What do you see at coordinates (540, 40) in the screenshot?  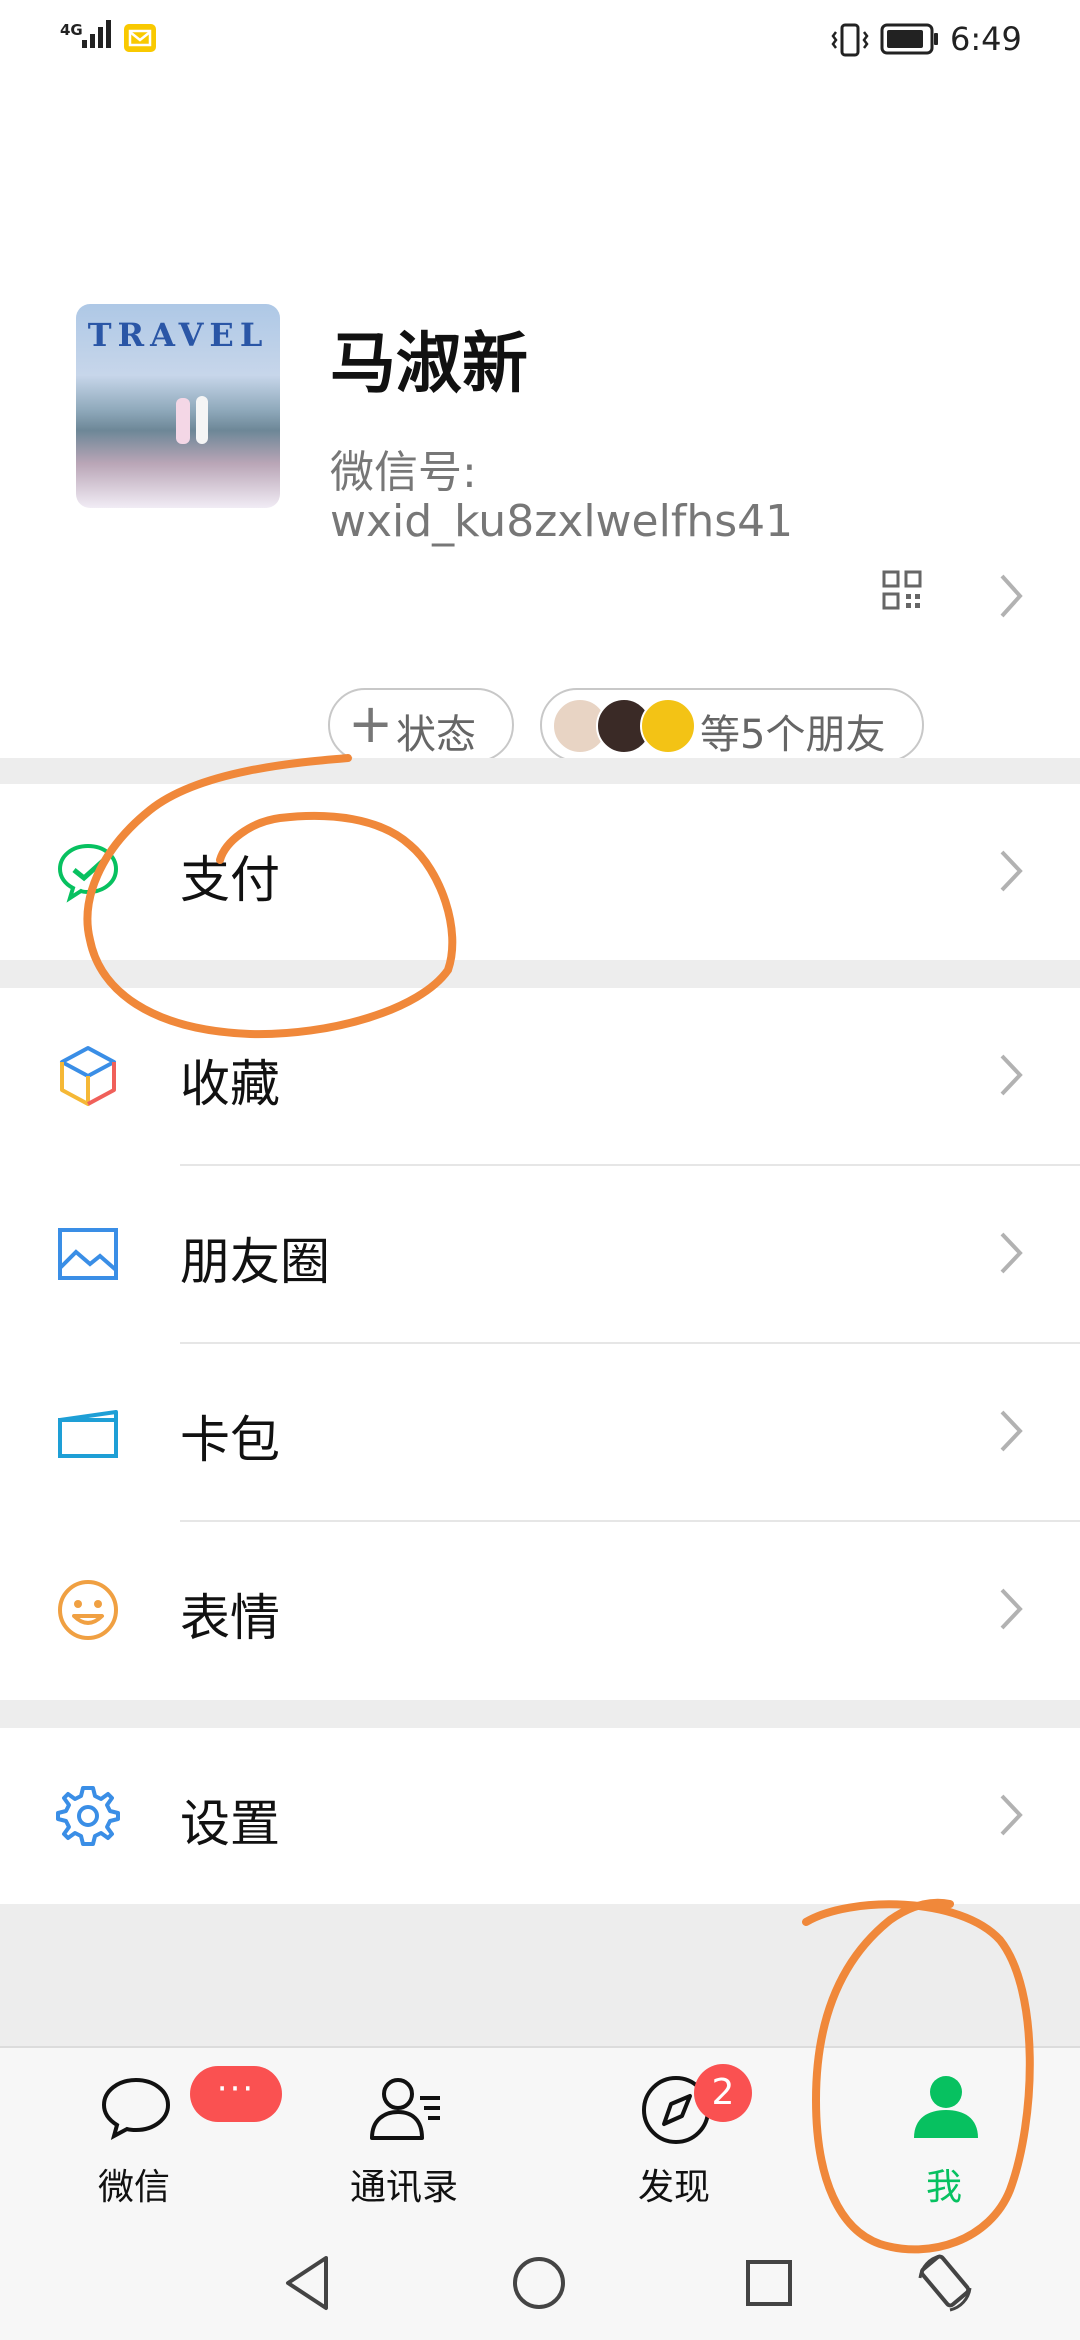 I see `status-bar: 4G 6:49` at bounding box center [540, 40].